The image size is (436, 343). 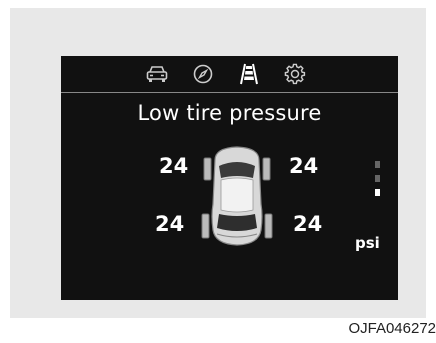 What do you see at coordinates (237, 196) in the screenshot?
I see `car-top-view-icon` at bounding box center [237, 196].